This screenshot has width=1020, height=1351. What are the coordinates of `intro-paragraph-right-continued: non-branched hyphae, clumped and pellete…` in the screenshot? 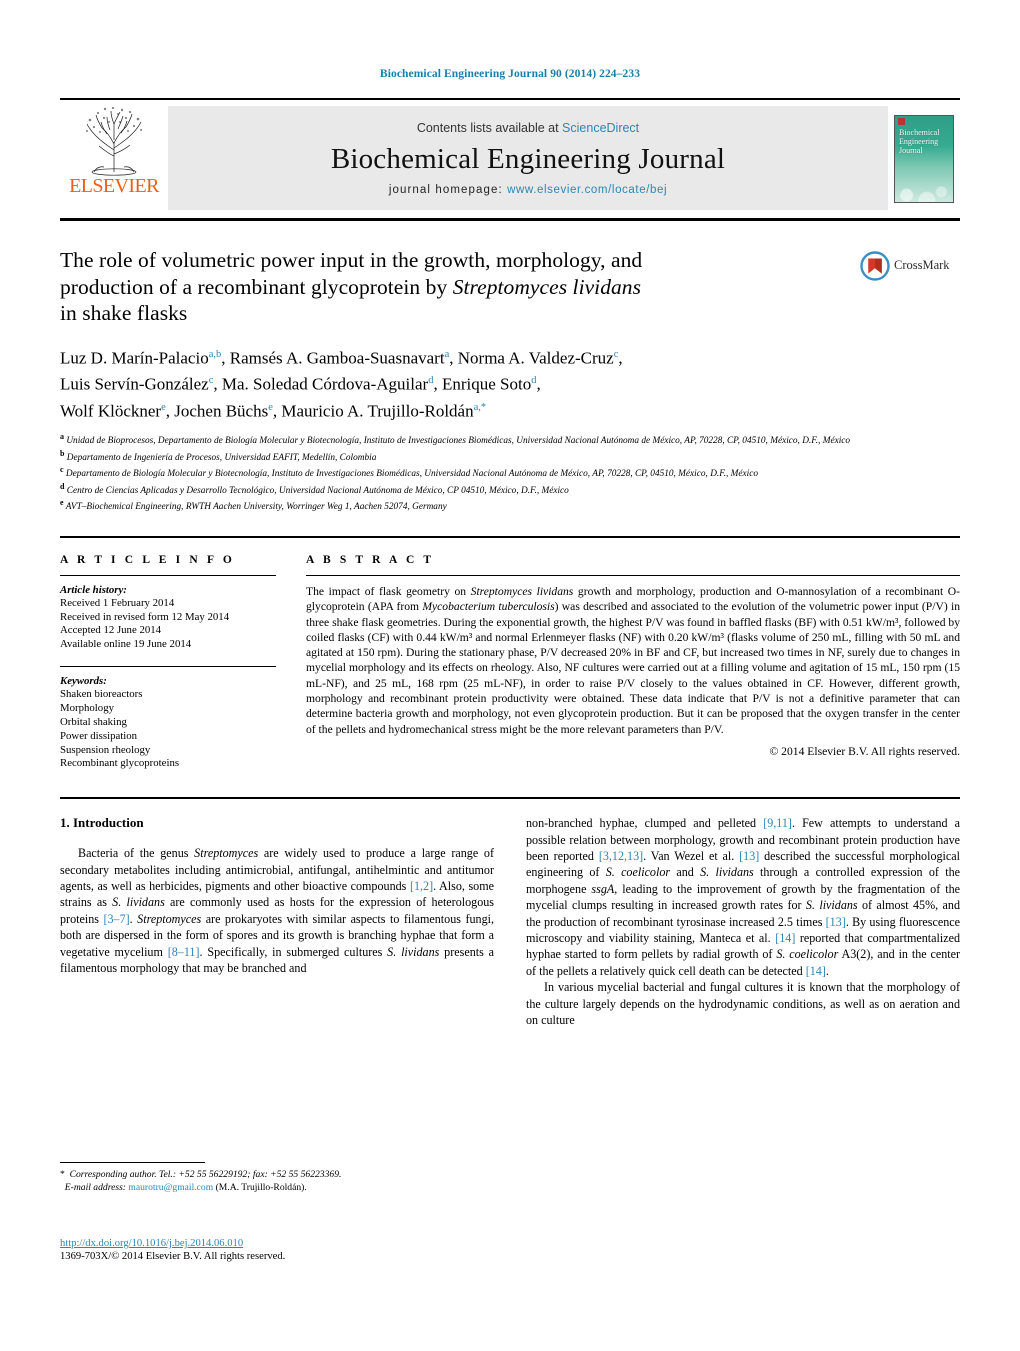 It's located at (743, 897).